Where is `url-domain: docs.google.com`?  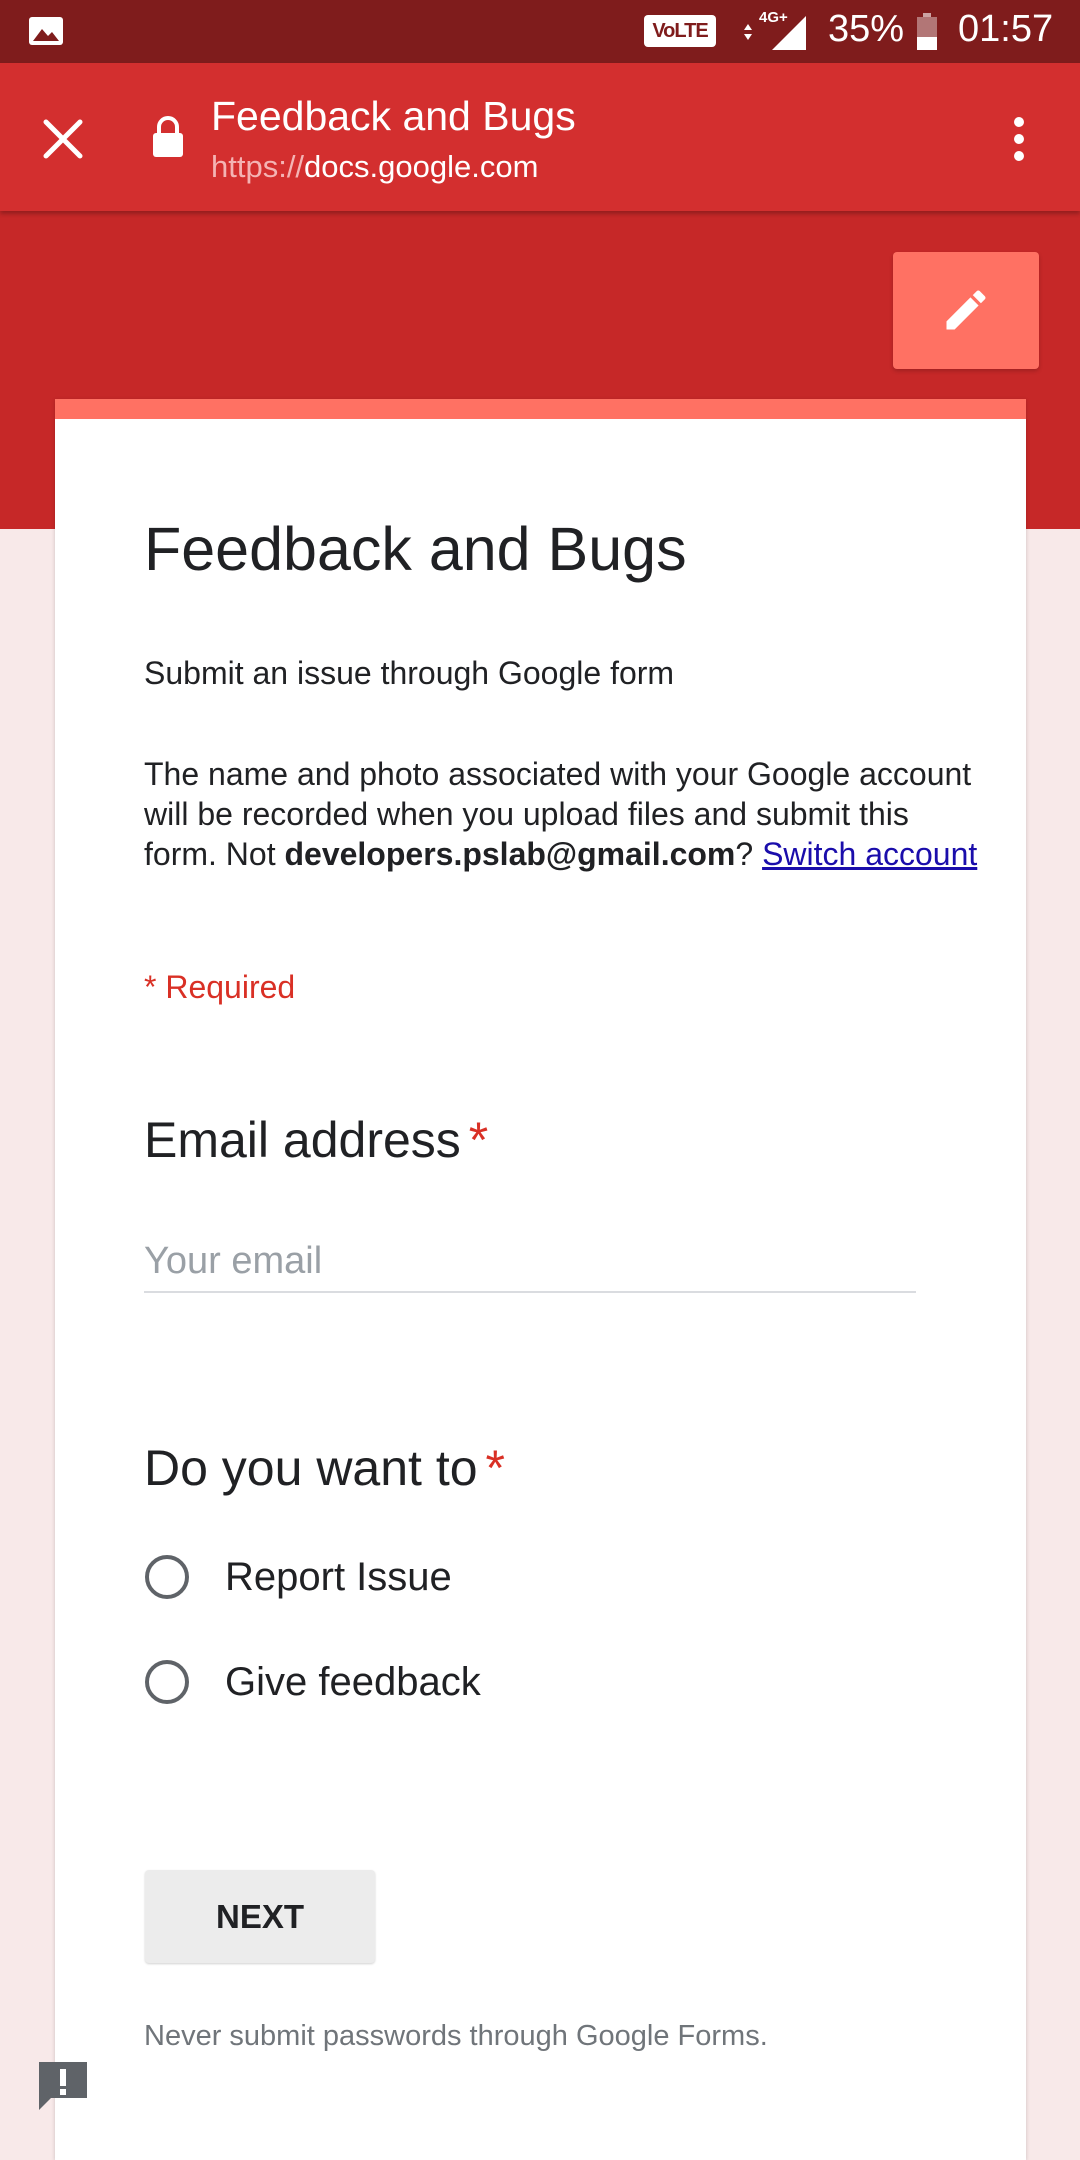
url-domain: docs.google.com is located at coordinates (421, 166).